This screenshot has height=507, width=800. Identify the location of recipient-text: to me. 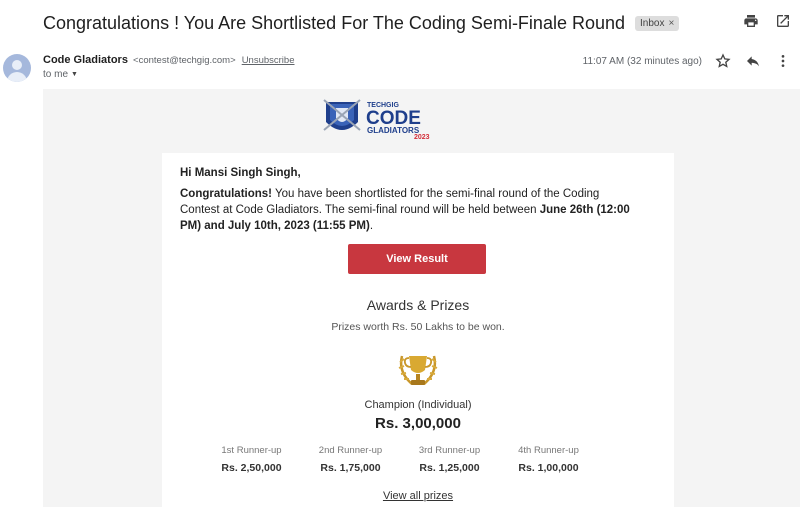
(56, 74).